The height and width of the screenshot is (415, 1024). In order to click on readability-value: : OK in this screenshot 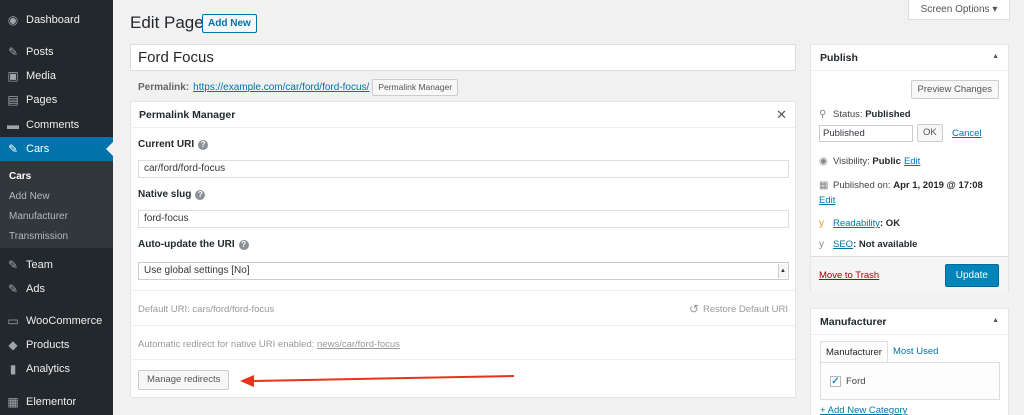, I will do `click(890, 223)`.